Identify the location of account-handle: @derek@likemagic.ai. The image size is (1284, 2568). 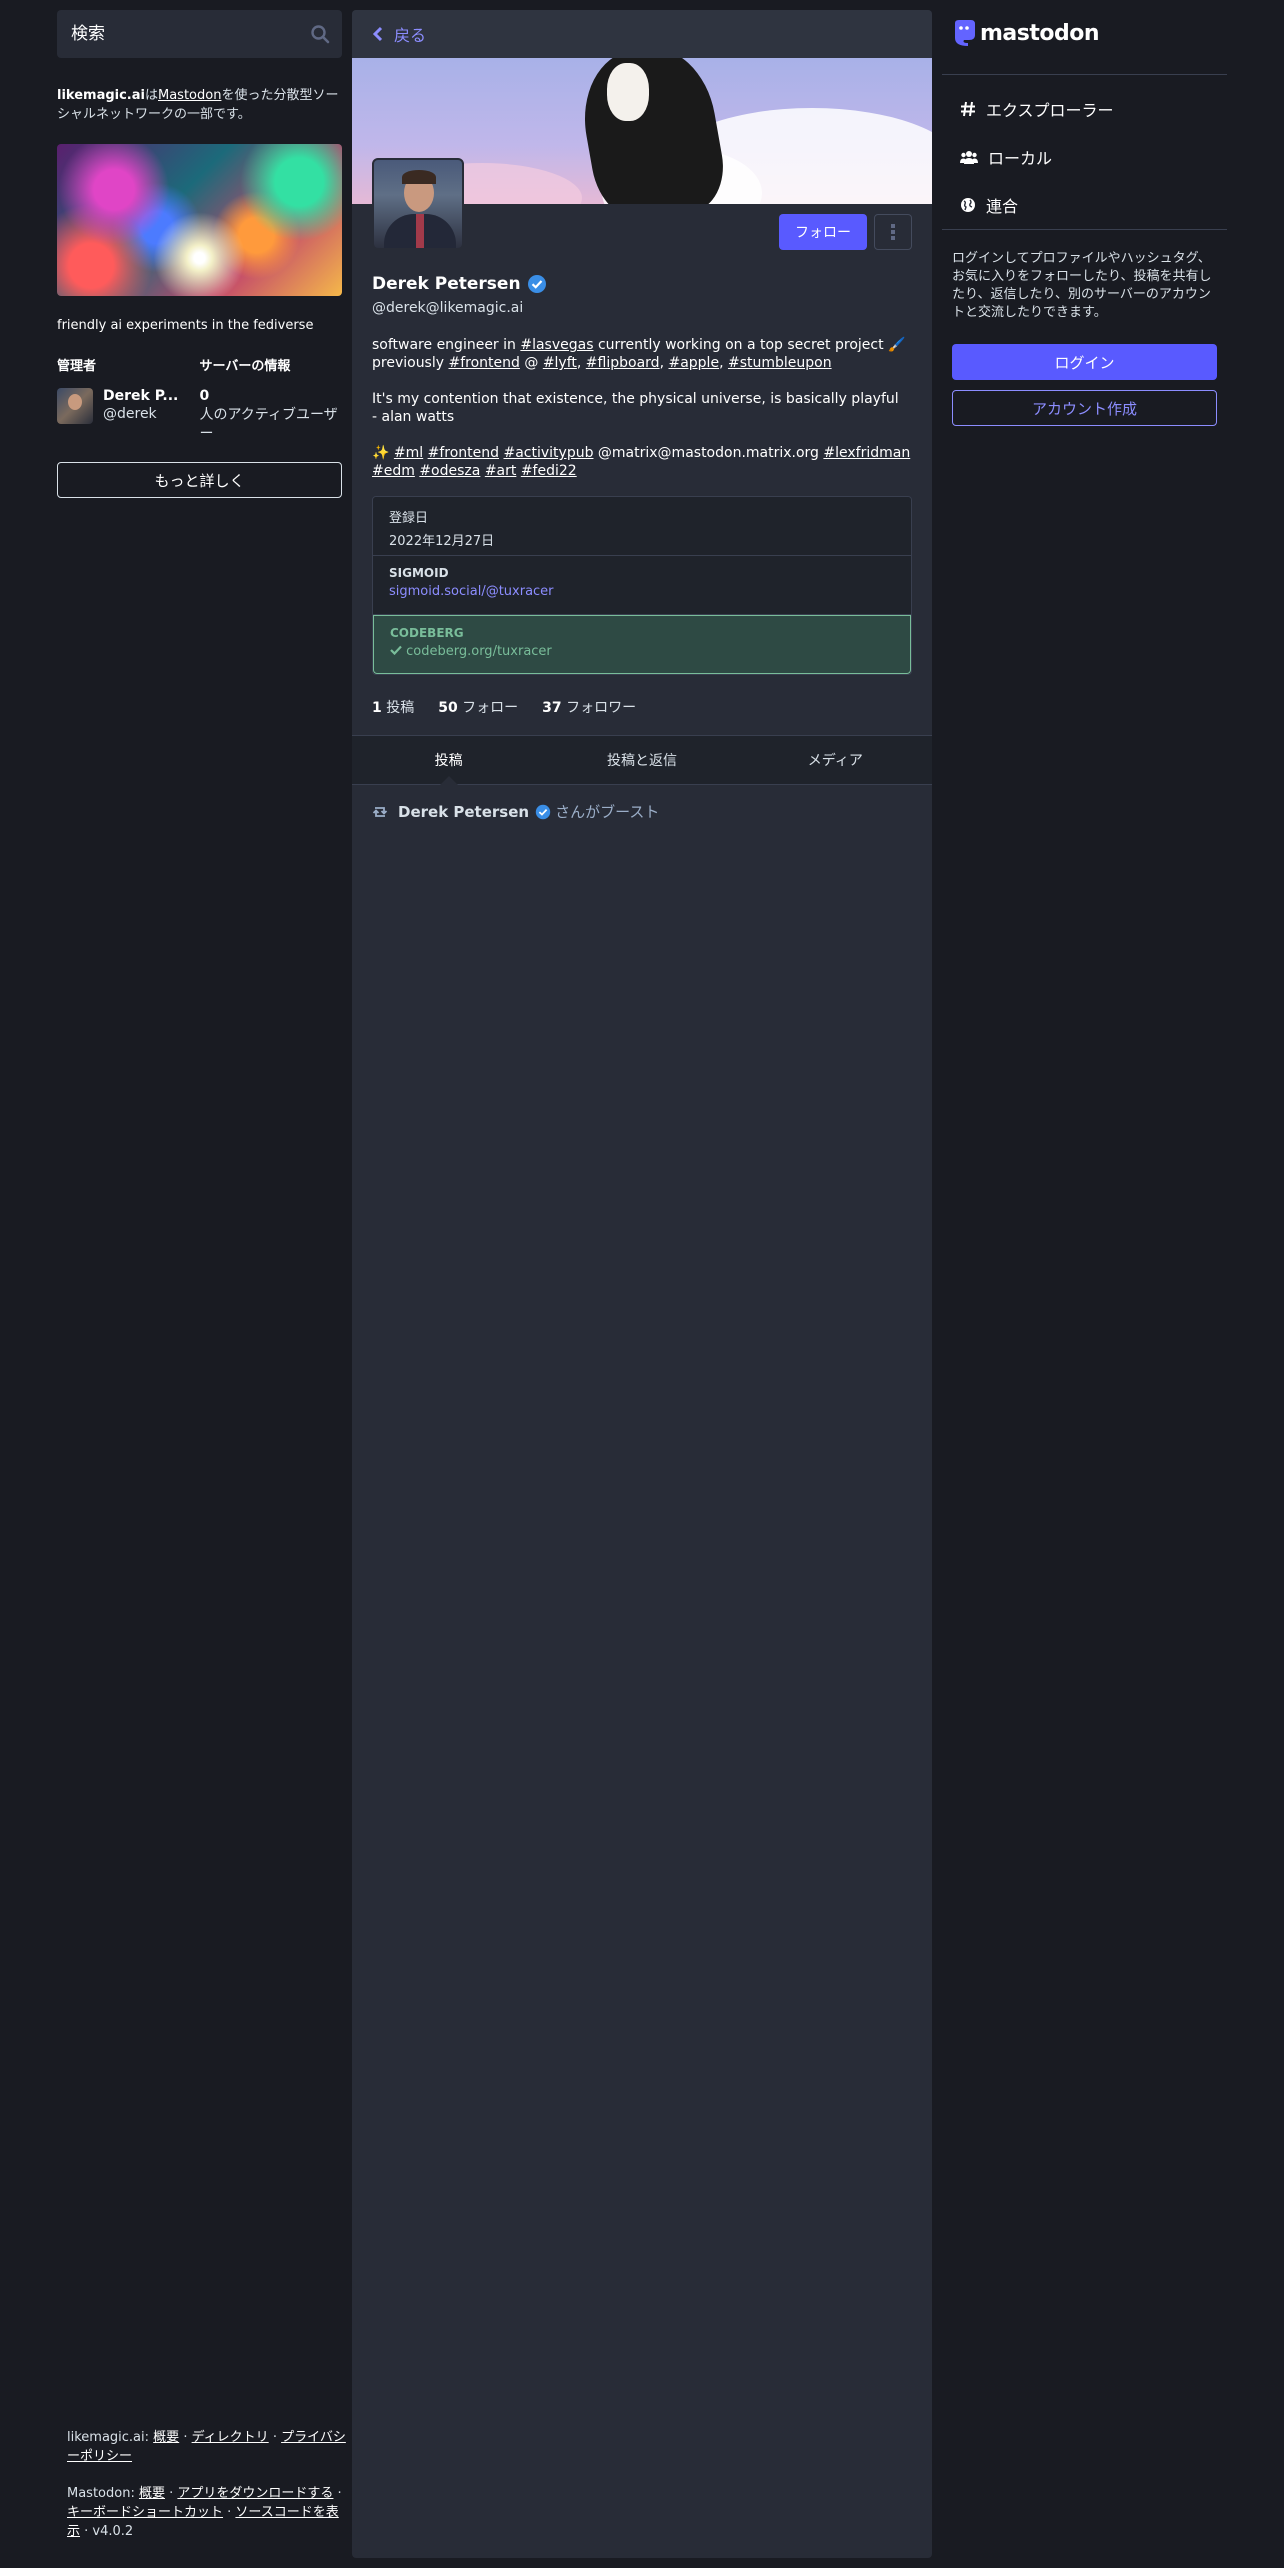
(448, 308).